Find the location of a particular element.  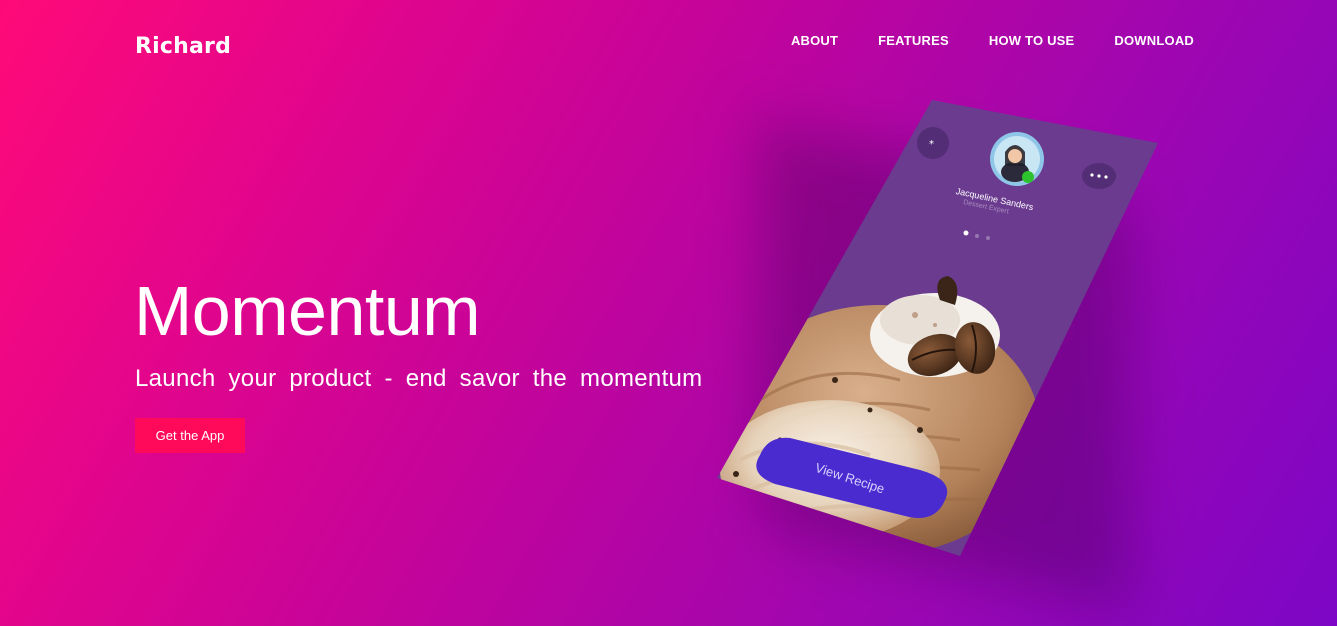

more-icon-bg is located at coordinates (1099, 176).